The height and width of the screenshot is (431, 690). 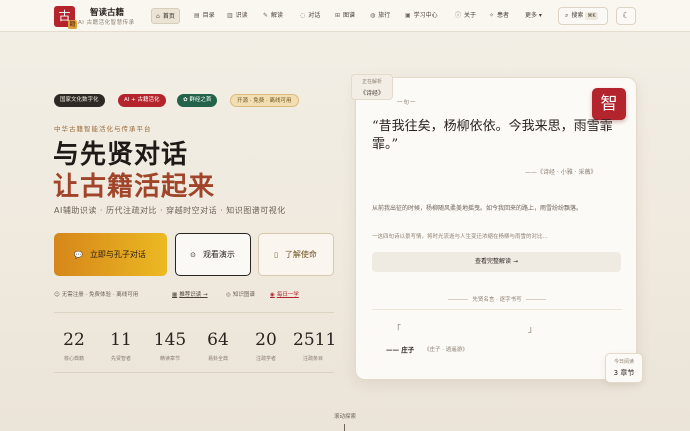 What do you see at coordinates (624, 368) in the screenshot?
I see `today-reading-badge: 今日阅读 3 章节` at bounding box center [624, 368].